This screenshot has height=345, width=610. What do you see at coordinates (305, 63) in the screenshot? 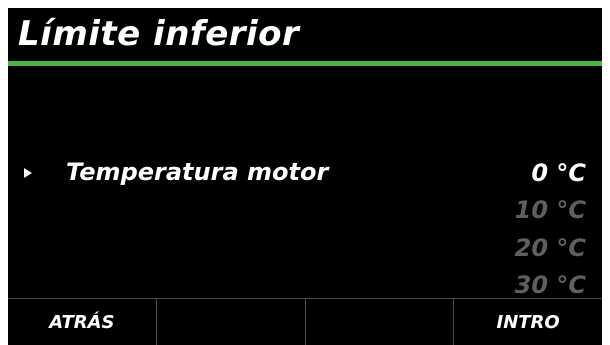
I see `title-divider` at bounding box center [305, 63].